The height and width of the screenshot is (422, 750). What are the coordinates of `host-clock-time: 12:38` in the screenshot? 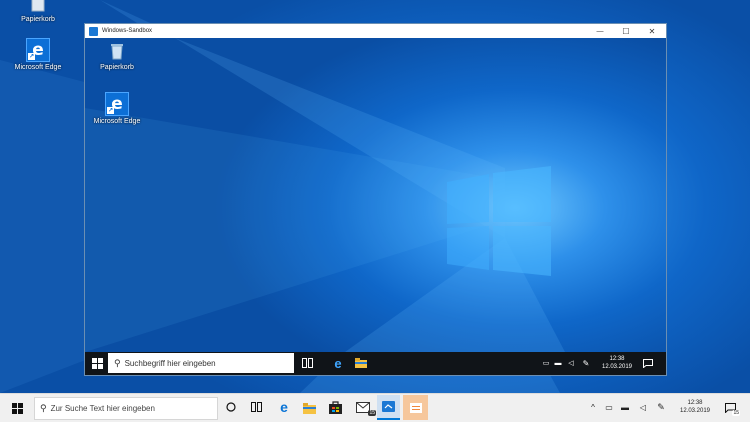 It's located at (695, 403).